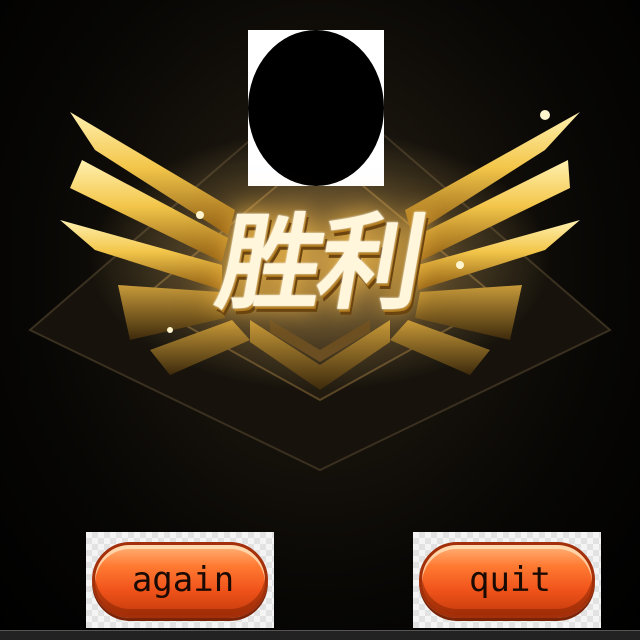 Image resolution: width=640 pixels, height=640 pixels. I want to click on avatar-placeholder-icon, so click(316, 108).